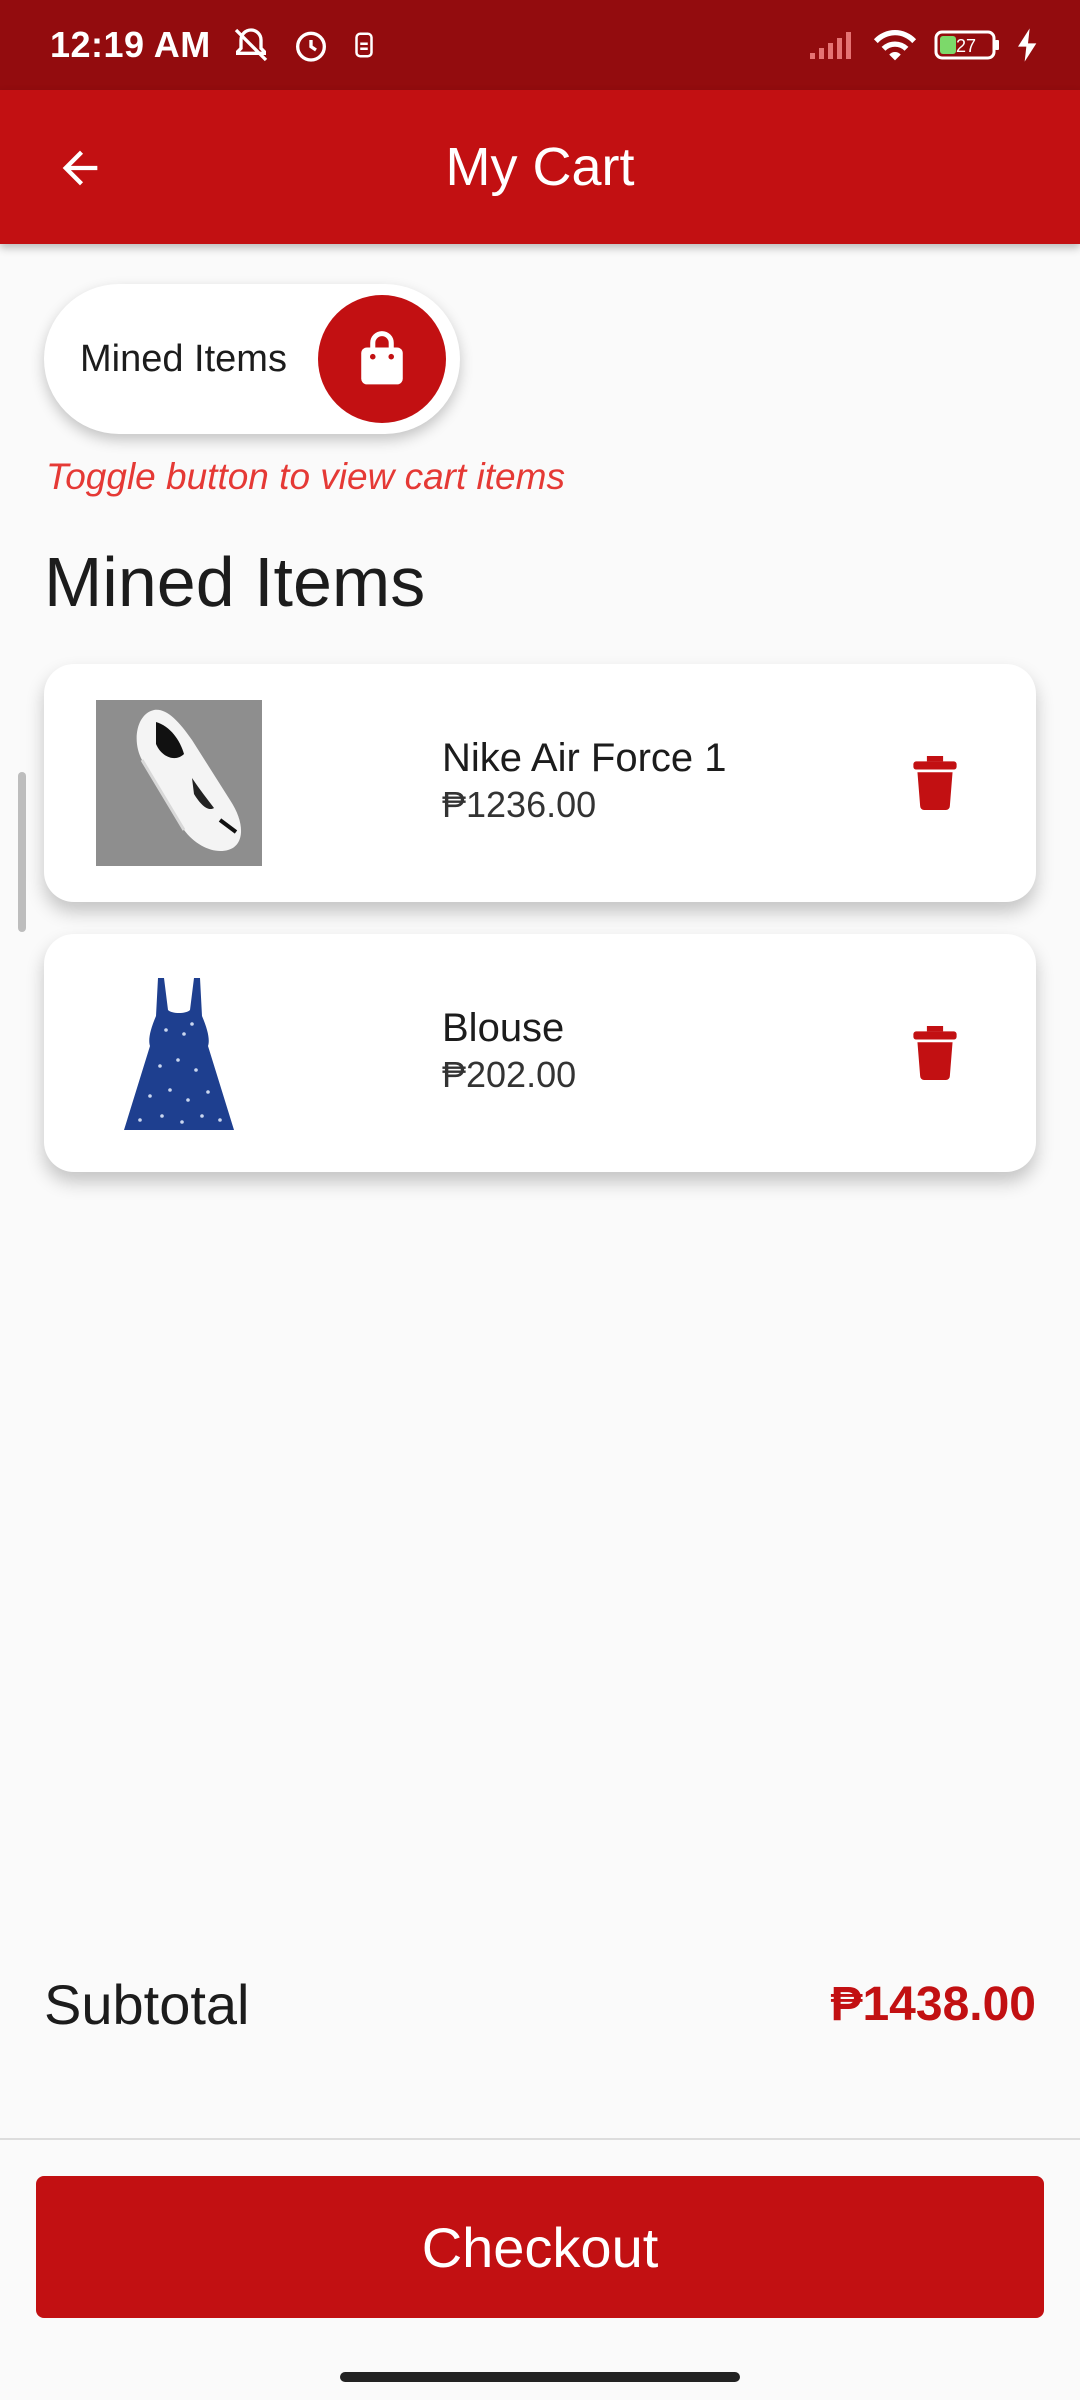 The width and height of the screenshot is (1080, 2400). I want to click on sim-icon, so click(364, 45).